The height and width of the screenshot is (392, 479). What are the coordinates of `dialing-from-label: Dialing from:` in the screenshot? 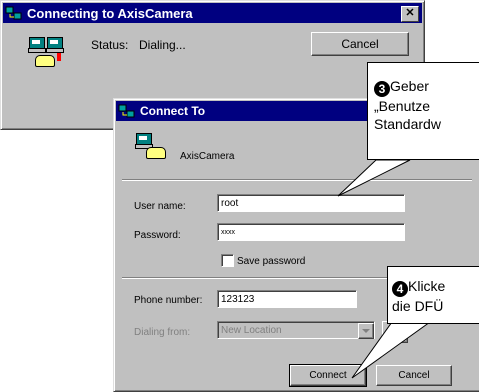 It's located at (162, 332).